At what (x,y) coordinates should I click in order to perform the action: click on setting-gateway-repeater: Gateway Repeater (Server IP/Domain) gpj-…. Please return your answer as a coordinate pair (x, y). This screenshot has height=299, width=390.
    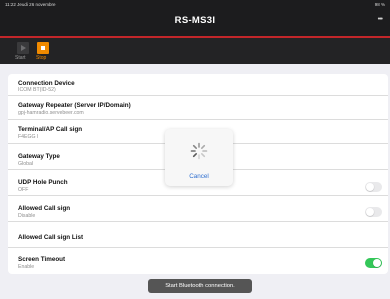
    Looking at the image, I should click on (198, 108).